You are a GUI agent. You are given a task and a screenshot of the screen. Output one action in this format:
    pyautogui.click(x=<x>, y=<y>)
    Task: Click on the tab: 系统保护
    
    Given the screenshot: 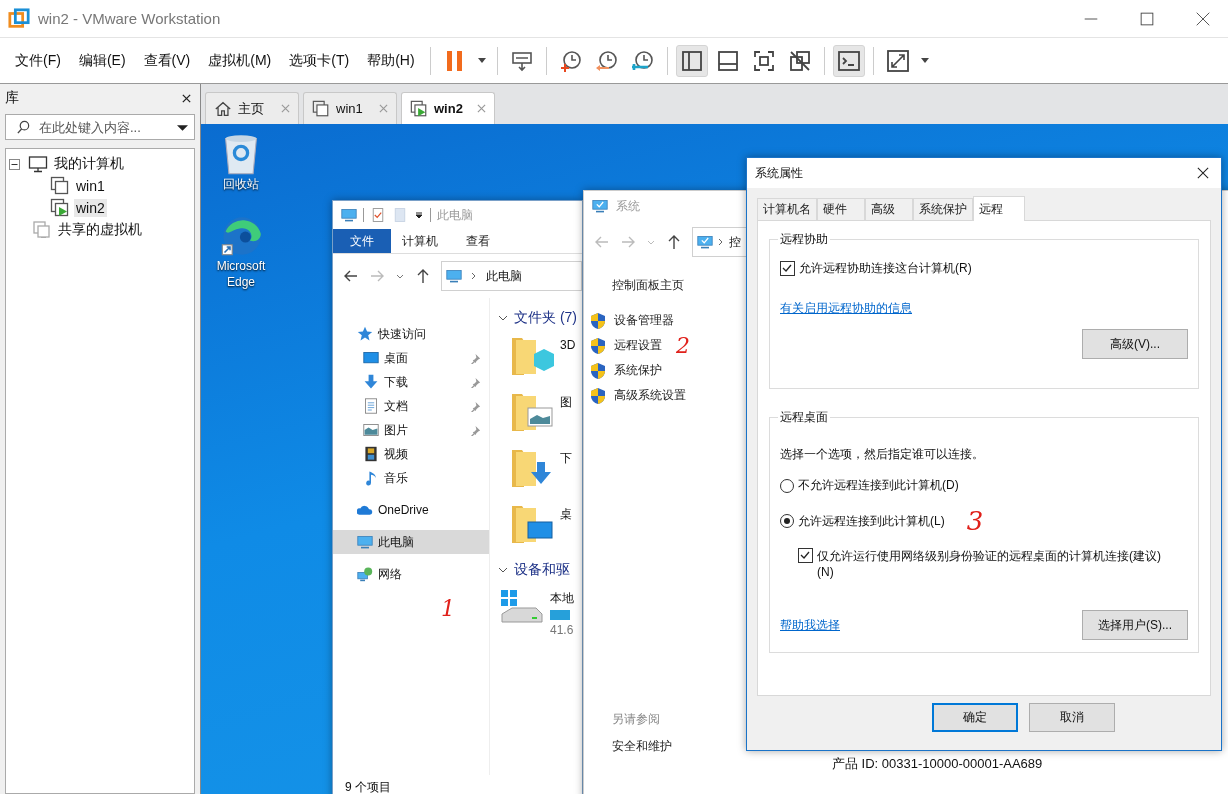 What is the action you would take?
    pyautogui.click(x=943, y=209)
    